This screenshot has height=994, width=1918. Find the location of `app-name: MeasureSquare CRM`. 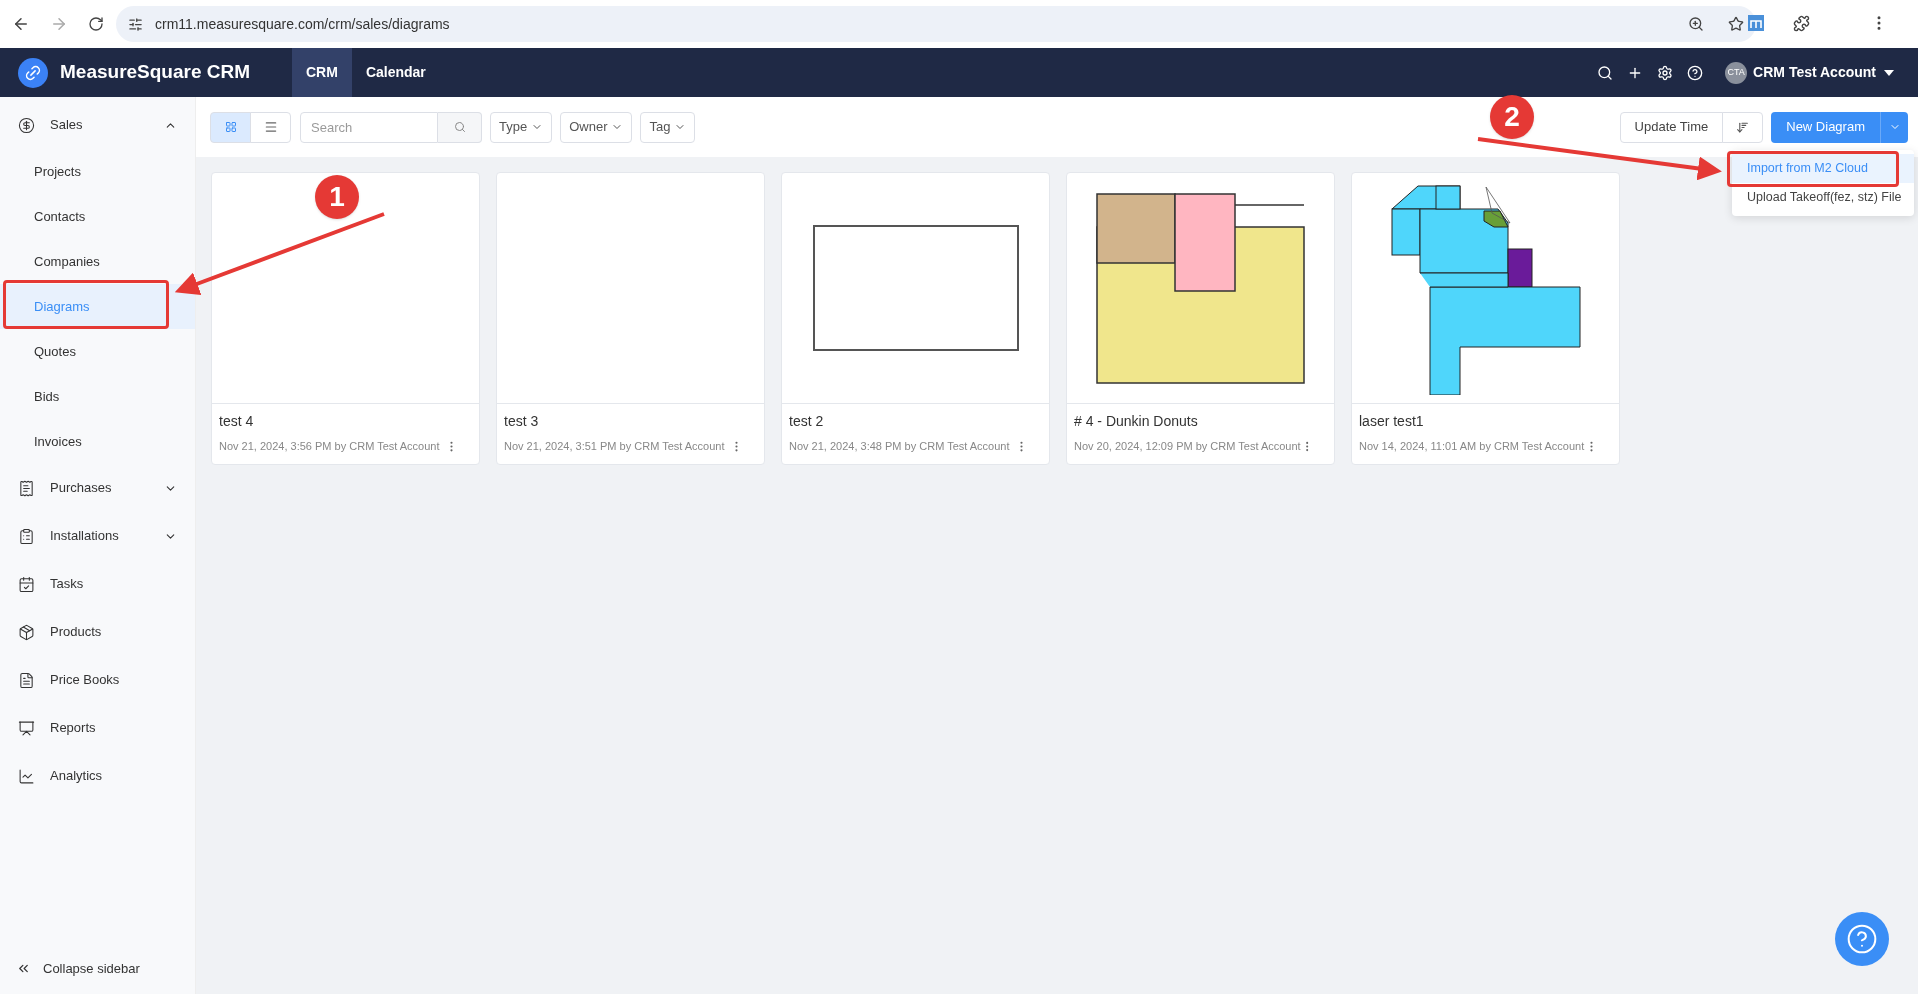

app-name: MeasureSquare CRM is located at coordinates (155, 72).